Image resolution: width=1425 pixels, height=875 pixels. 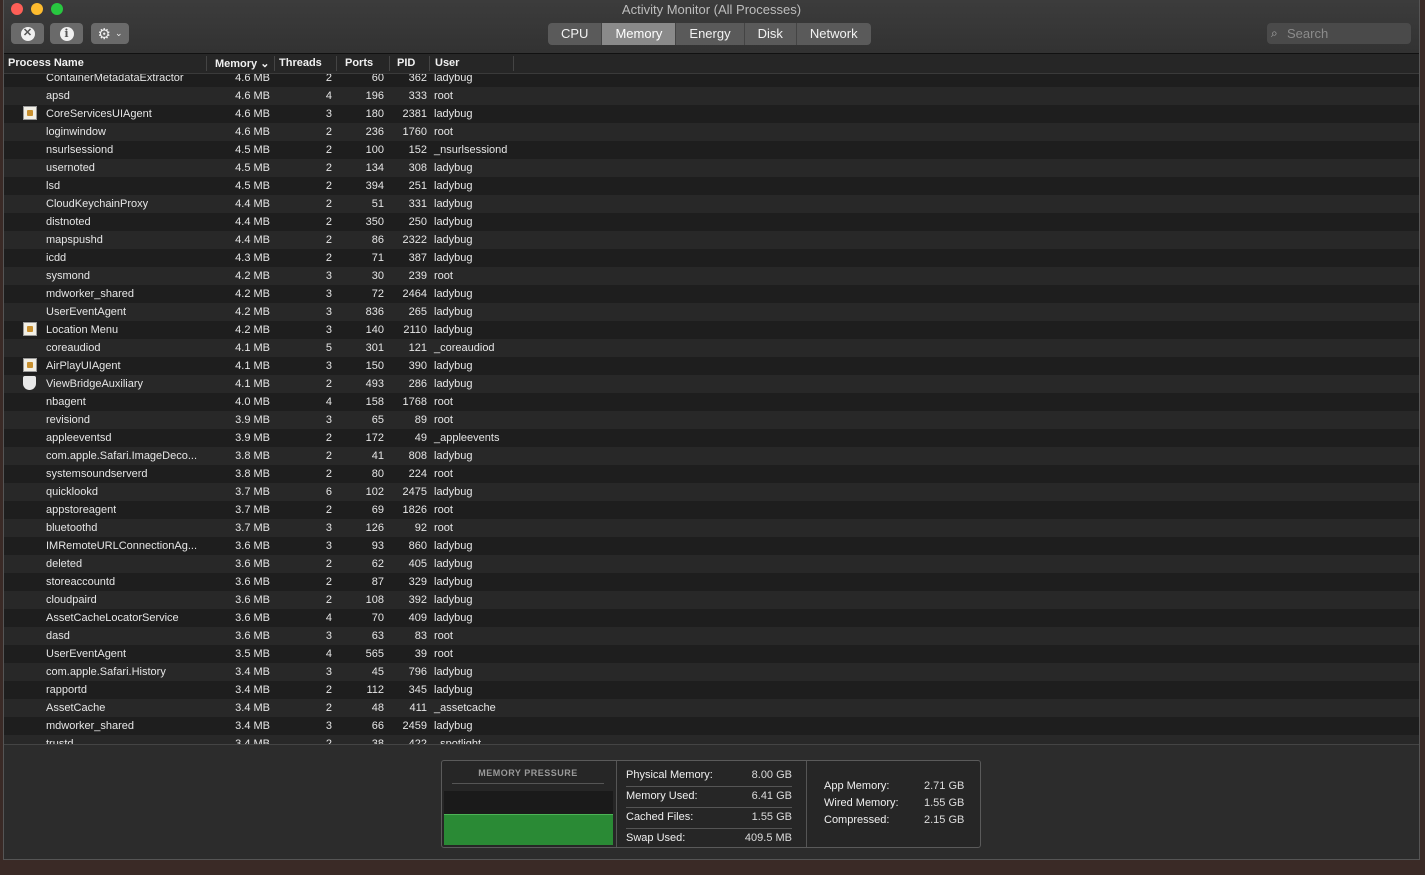 I want to click on column-memory: Memory ⌄, so click(x=242, y=63).